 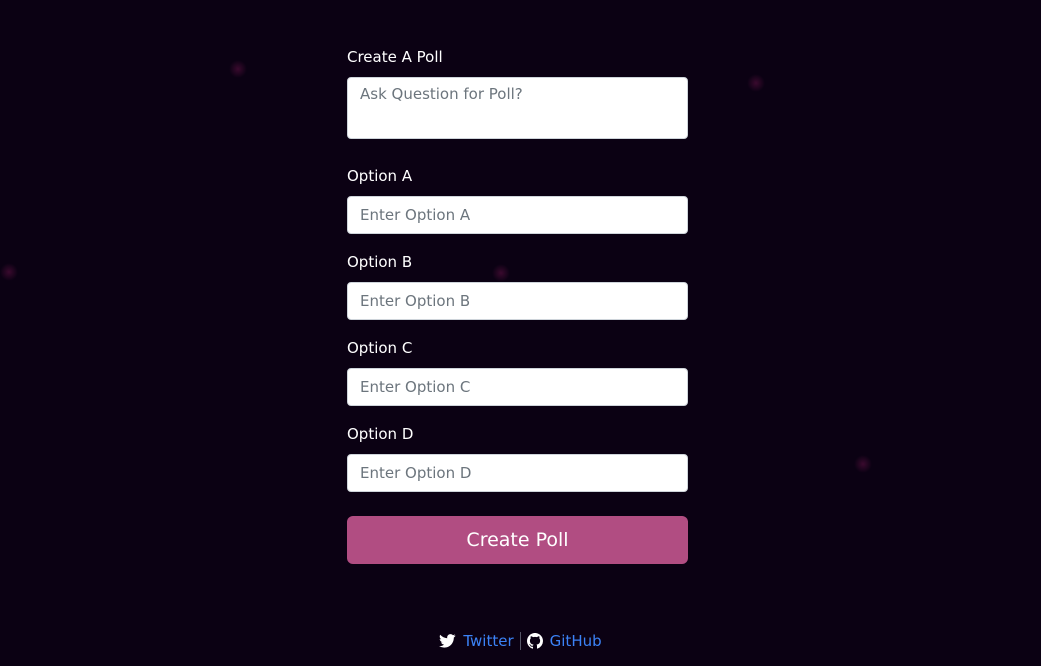 I want to click on option-b-label: Option B, so click(x=380, y=262).